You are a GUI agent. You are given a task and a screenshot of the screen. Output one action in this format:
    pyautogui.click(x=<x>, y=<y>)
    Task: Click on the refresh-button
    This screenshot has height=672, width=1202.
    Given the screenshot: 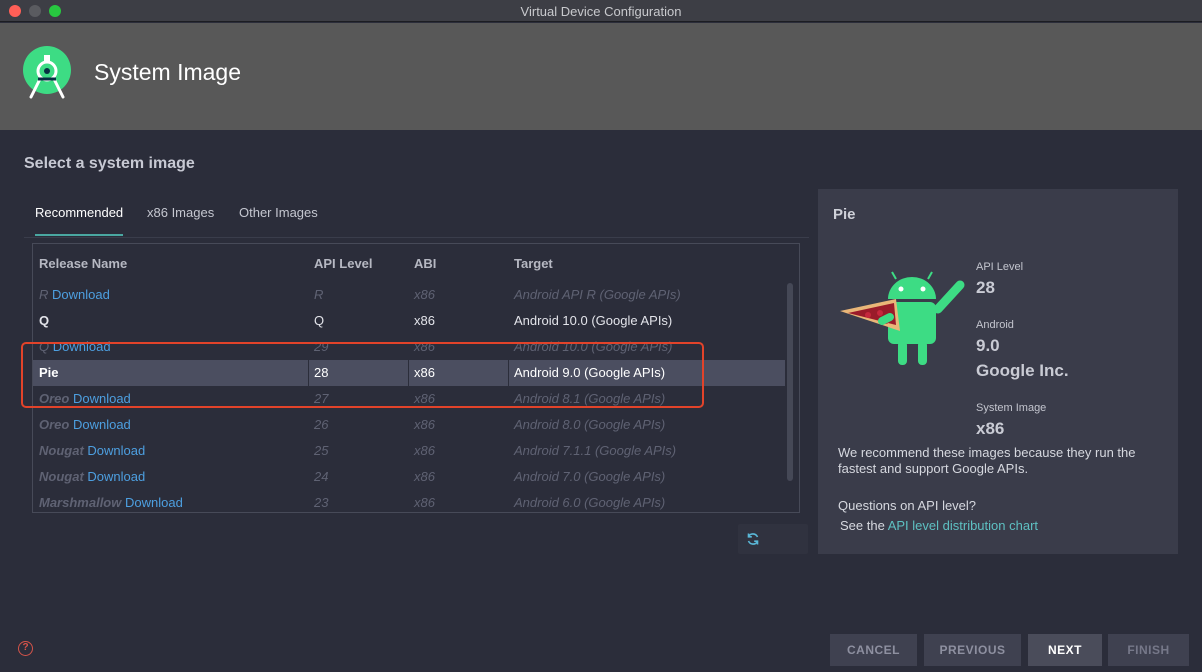 What is the action you would take?
    pyautogui.click(x=773, y=539)
    